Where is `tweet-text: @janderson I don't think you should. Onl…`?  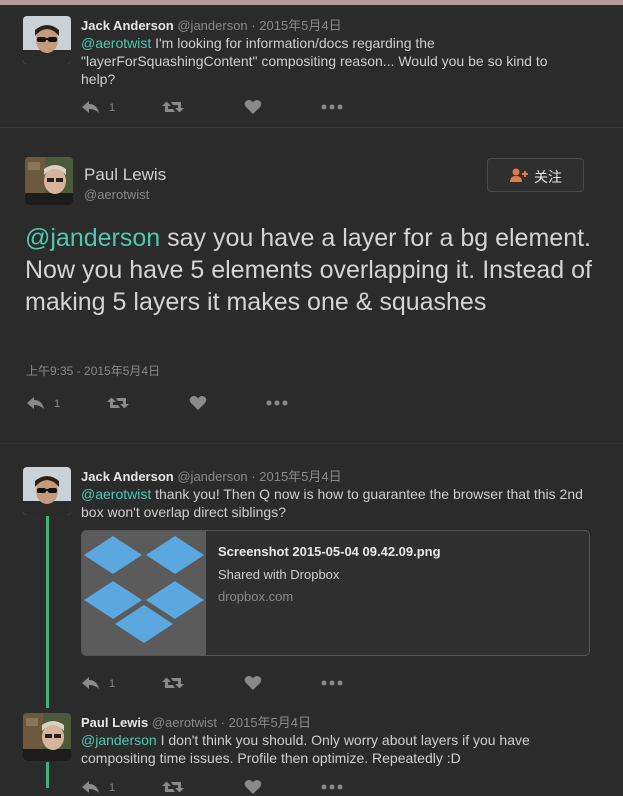 tweet-text: @janderson I don't think you should. Onl… is located at coordinates (333, 749).